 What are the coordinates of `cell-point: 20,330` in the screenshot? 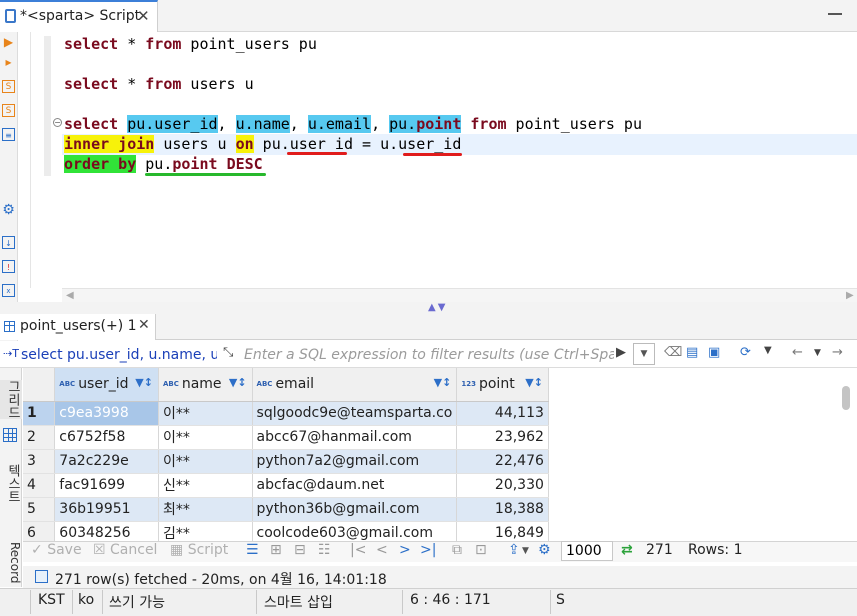 It's located at (502, 485).